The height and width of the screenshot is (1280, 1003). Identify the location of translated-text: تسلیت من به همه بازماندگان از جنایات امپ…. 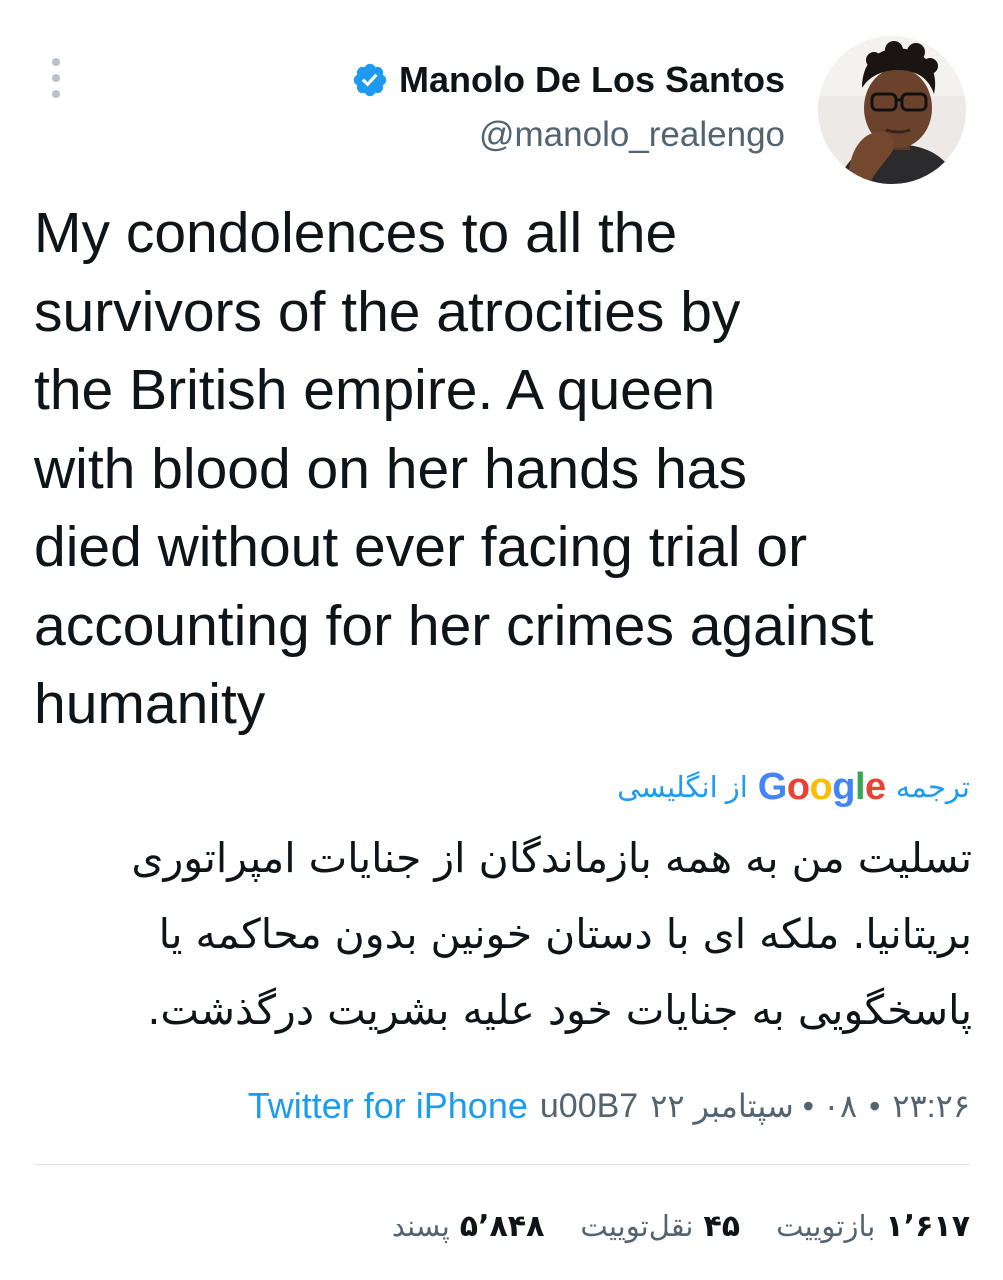
(551, 934).